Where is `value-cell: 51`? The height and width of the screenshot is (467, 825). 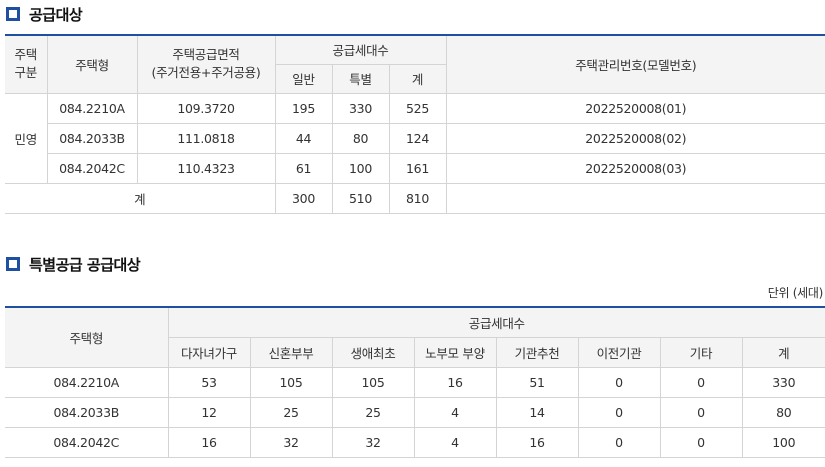
value-cell: 51 is located at coordinates (537, 382).